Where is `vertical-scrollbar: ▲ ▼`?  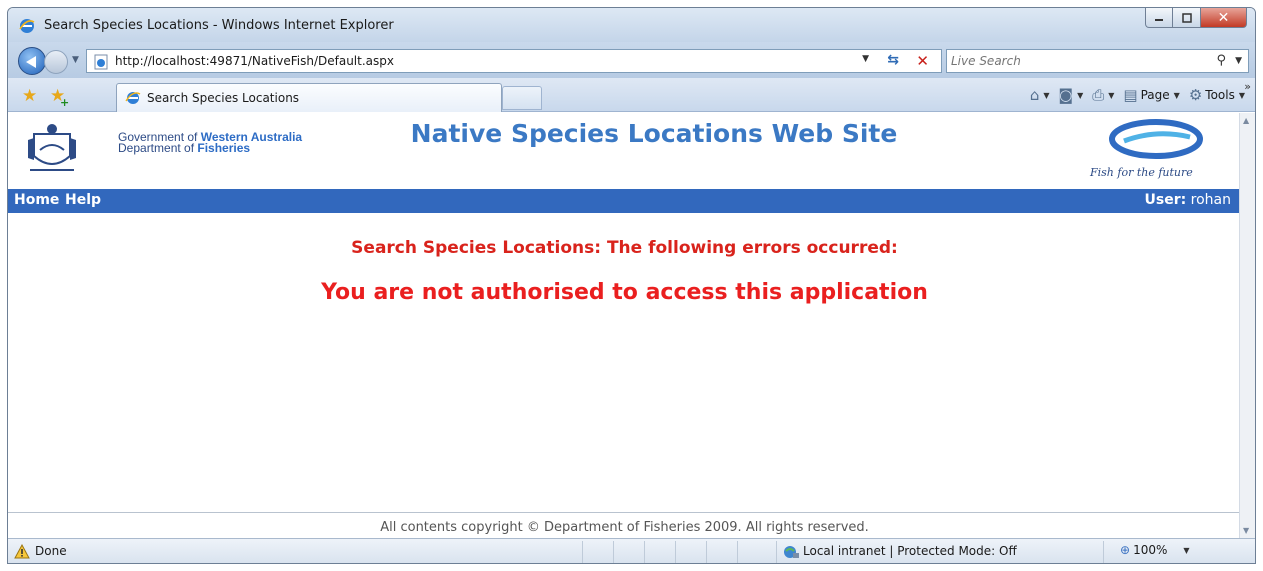 vertical-scrollbar: ▲ ▼ is located at coordinates (1247, 325).